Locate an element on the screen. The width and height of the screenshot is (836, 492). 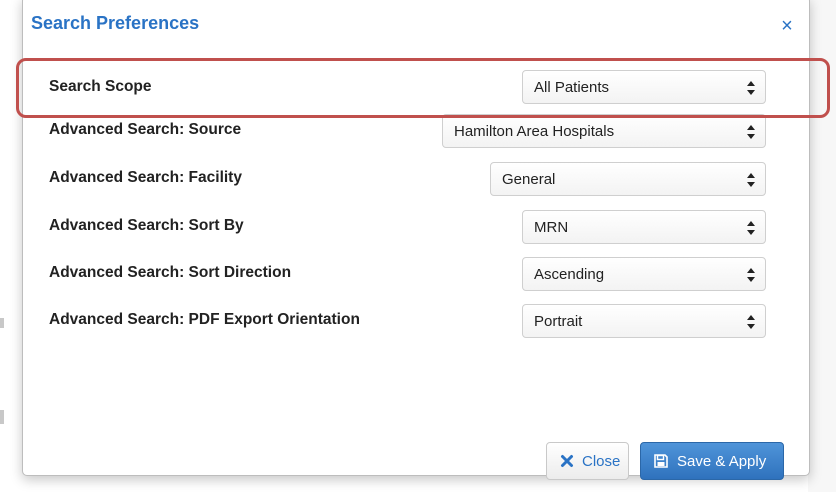
save-apply-button: Save & Apply is located at coordinates (712, 461).